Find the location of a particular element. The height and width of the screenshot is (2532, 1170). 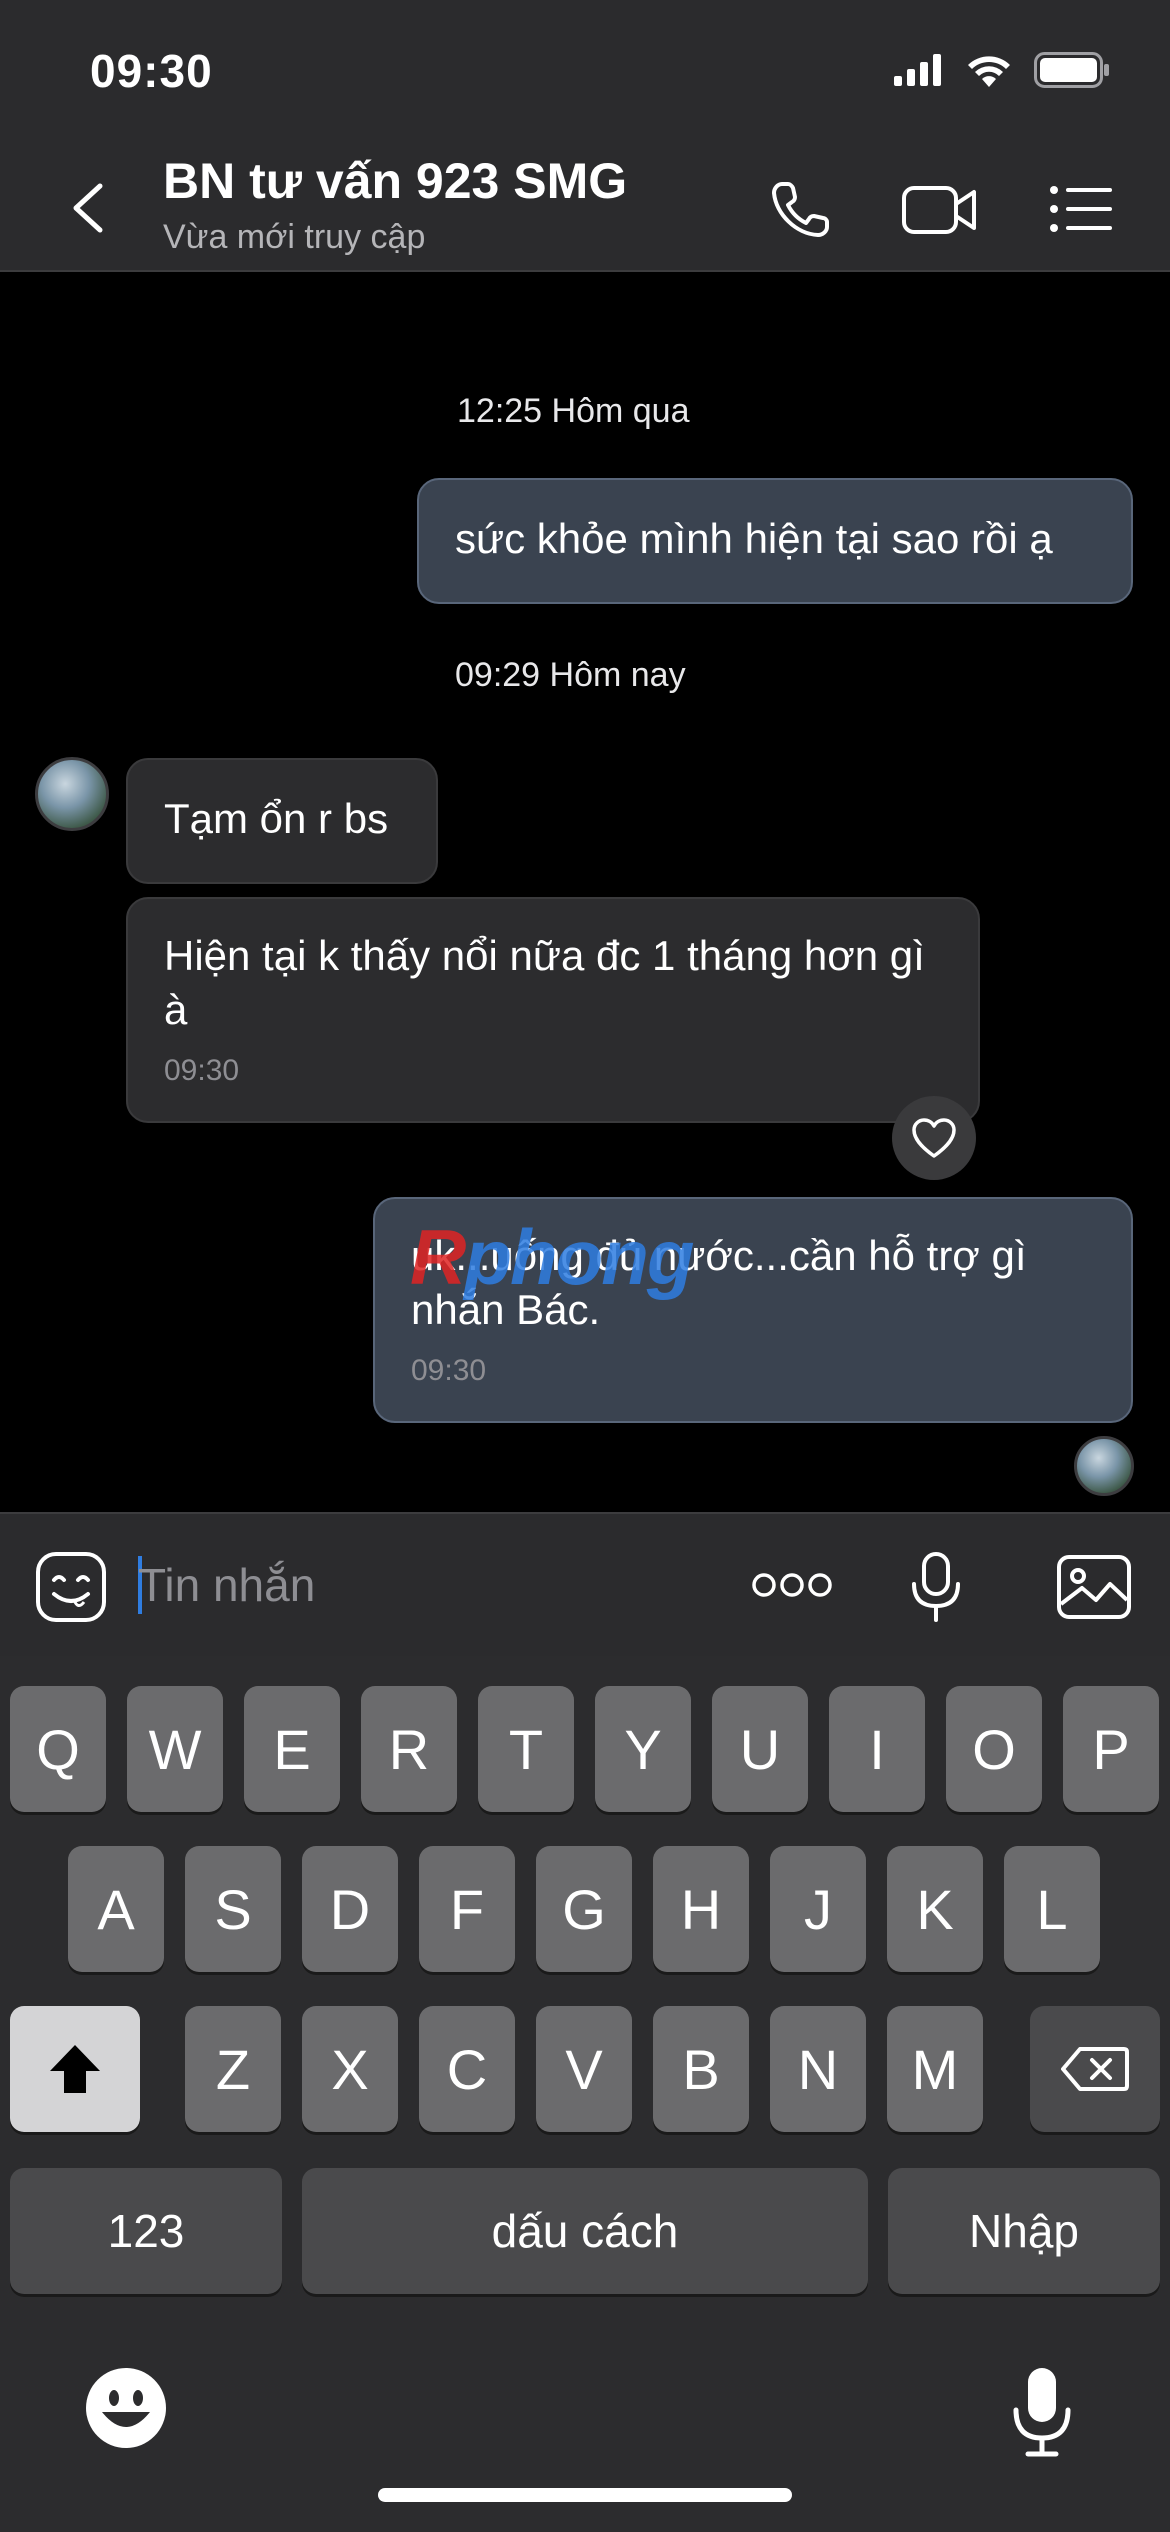

incoming-message: Tạm ổn r bs is located at coordinates (282, 821).